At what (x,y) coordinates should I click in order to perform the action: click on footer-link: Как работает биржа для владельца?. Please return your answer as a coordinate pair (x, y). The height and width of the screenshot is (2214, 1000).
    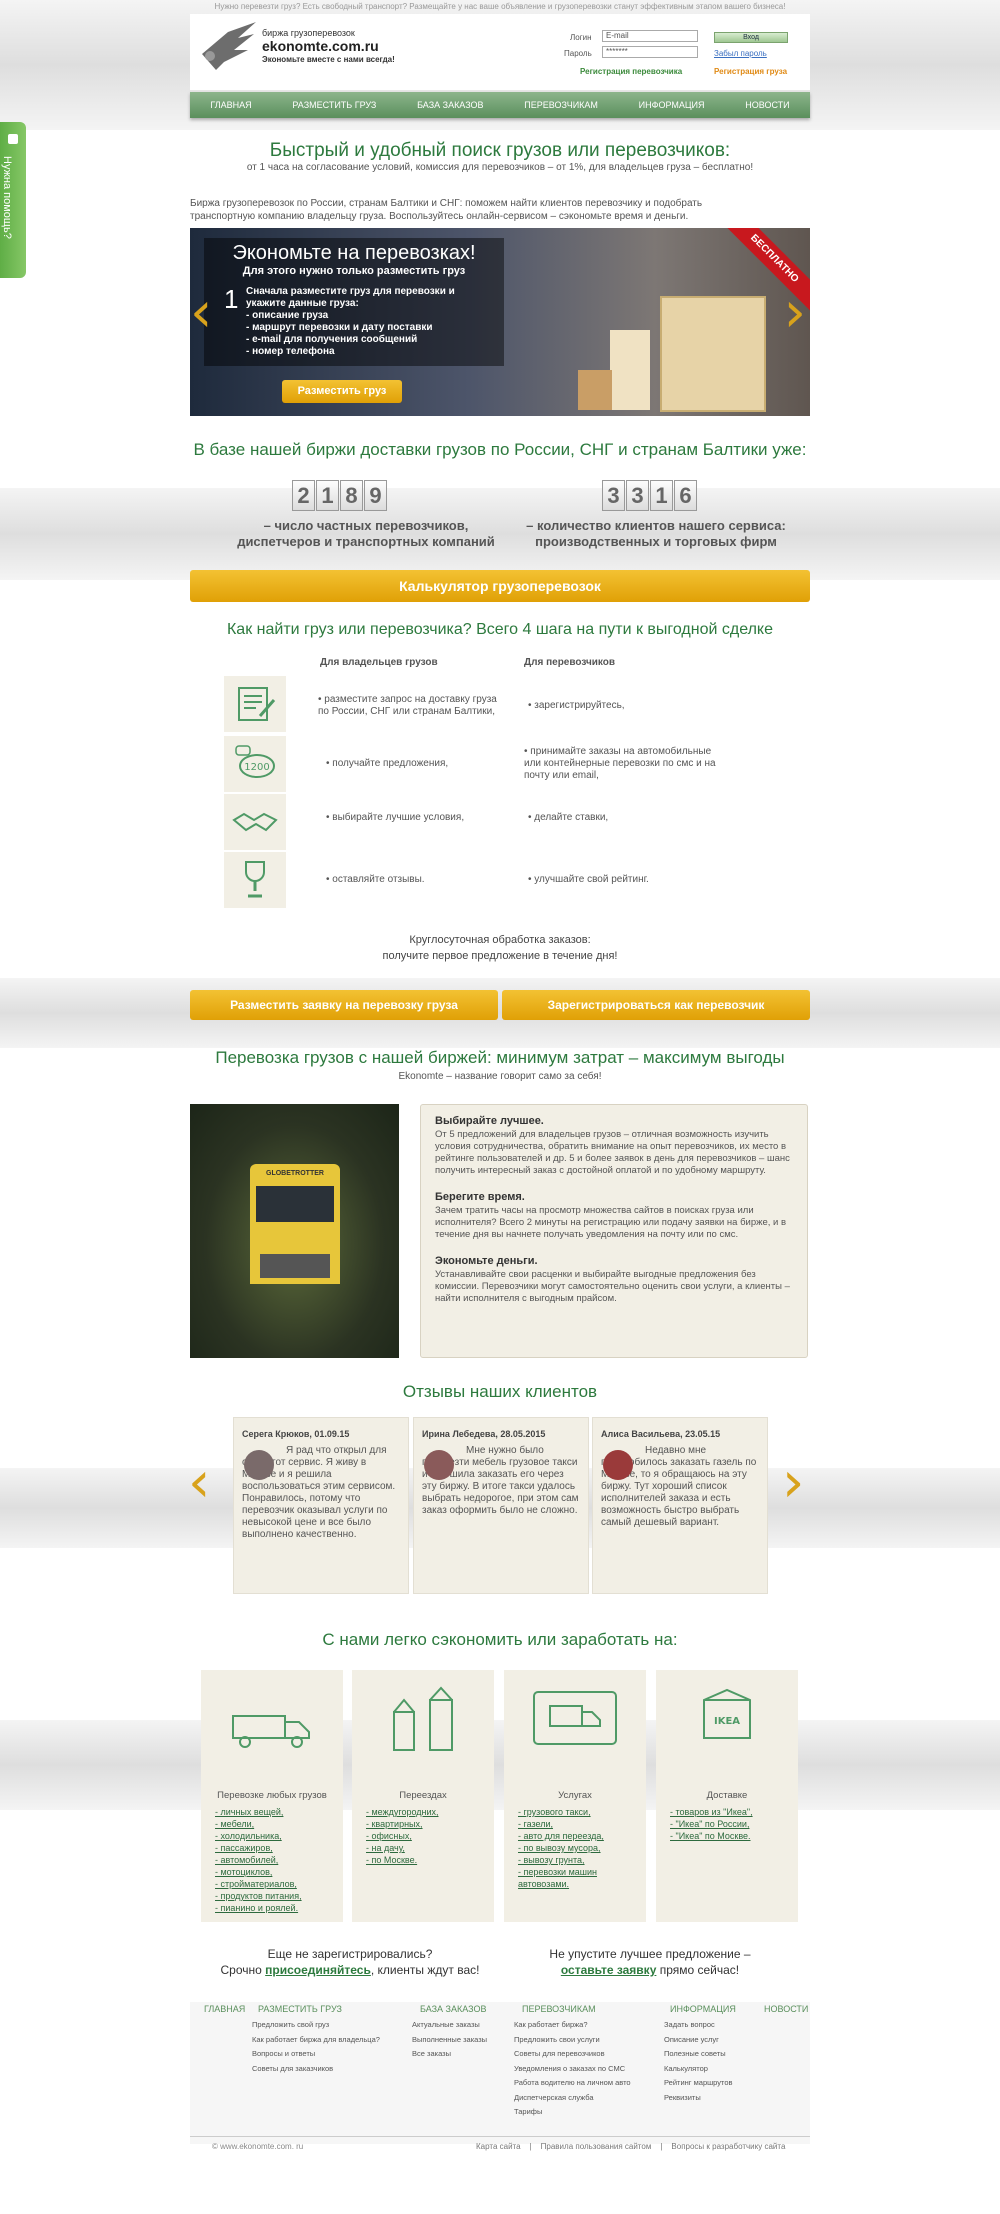
    Looking at the image, I should click on (316, 2040).